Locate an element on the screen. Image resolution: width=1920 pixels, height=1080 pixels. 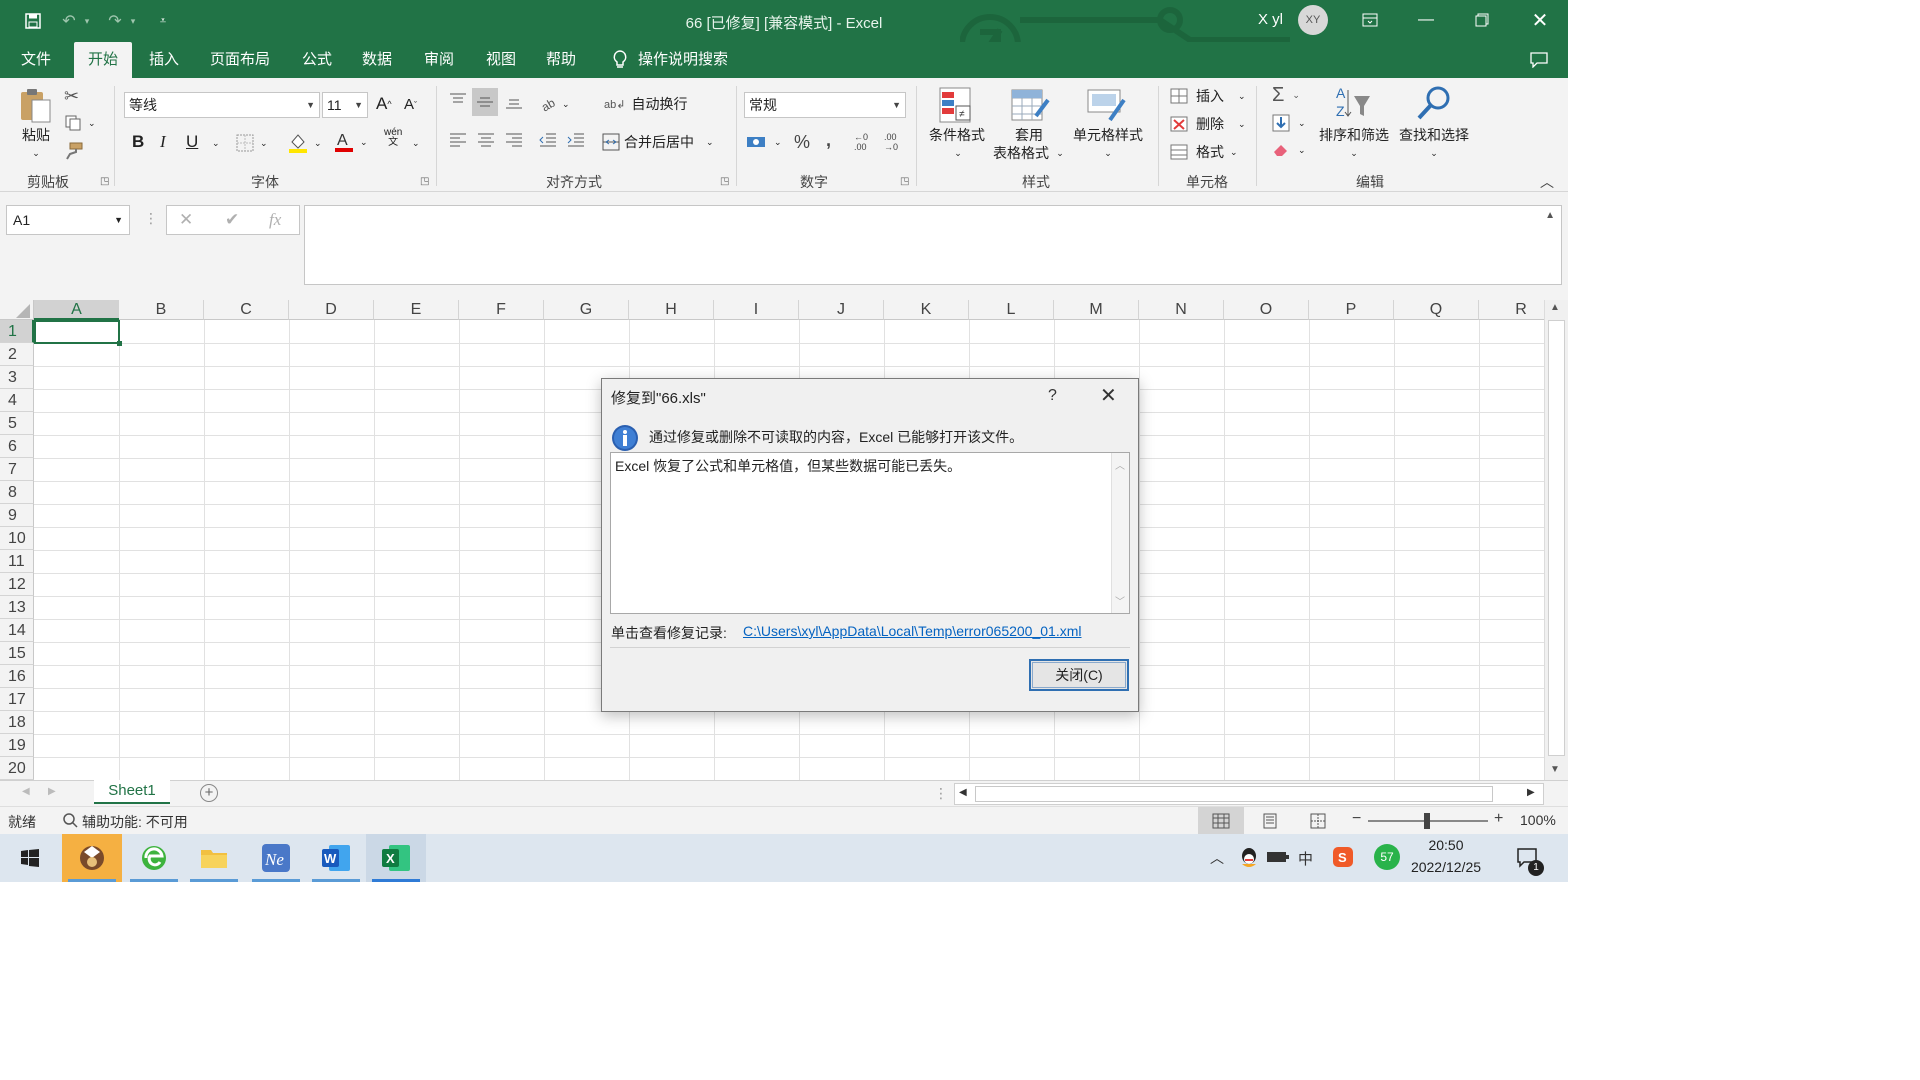
add-sheet-icon: + is located at coordinates (209, 793).